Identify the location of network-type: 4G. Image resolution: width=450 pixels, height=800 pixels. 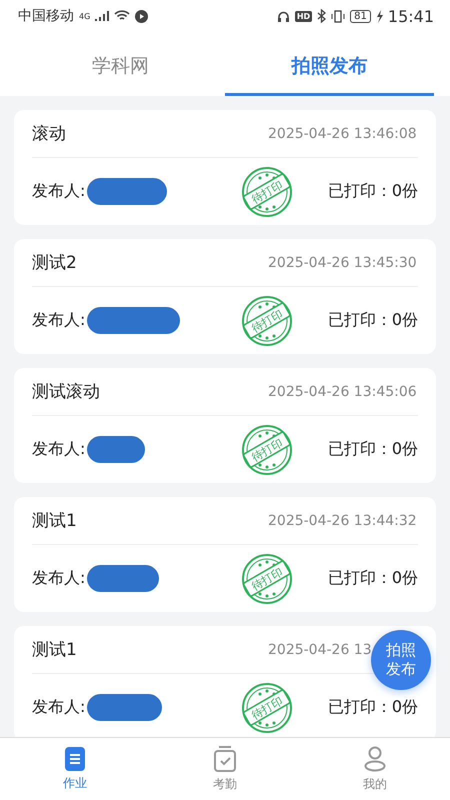
(84, 16).